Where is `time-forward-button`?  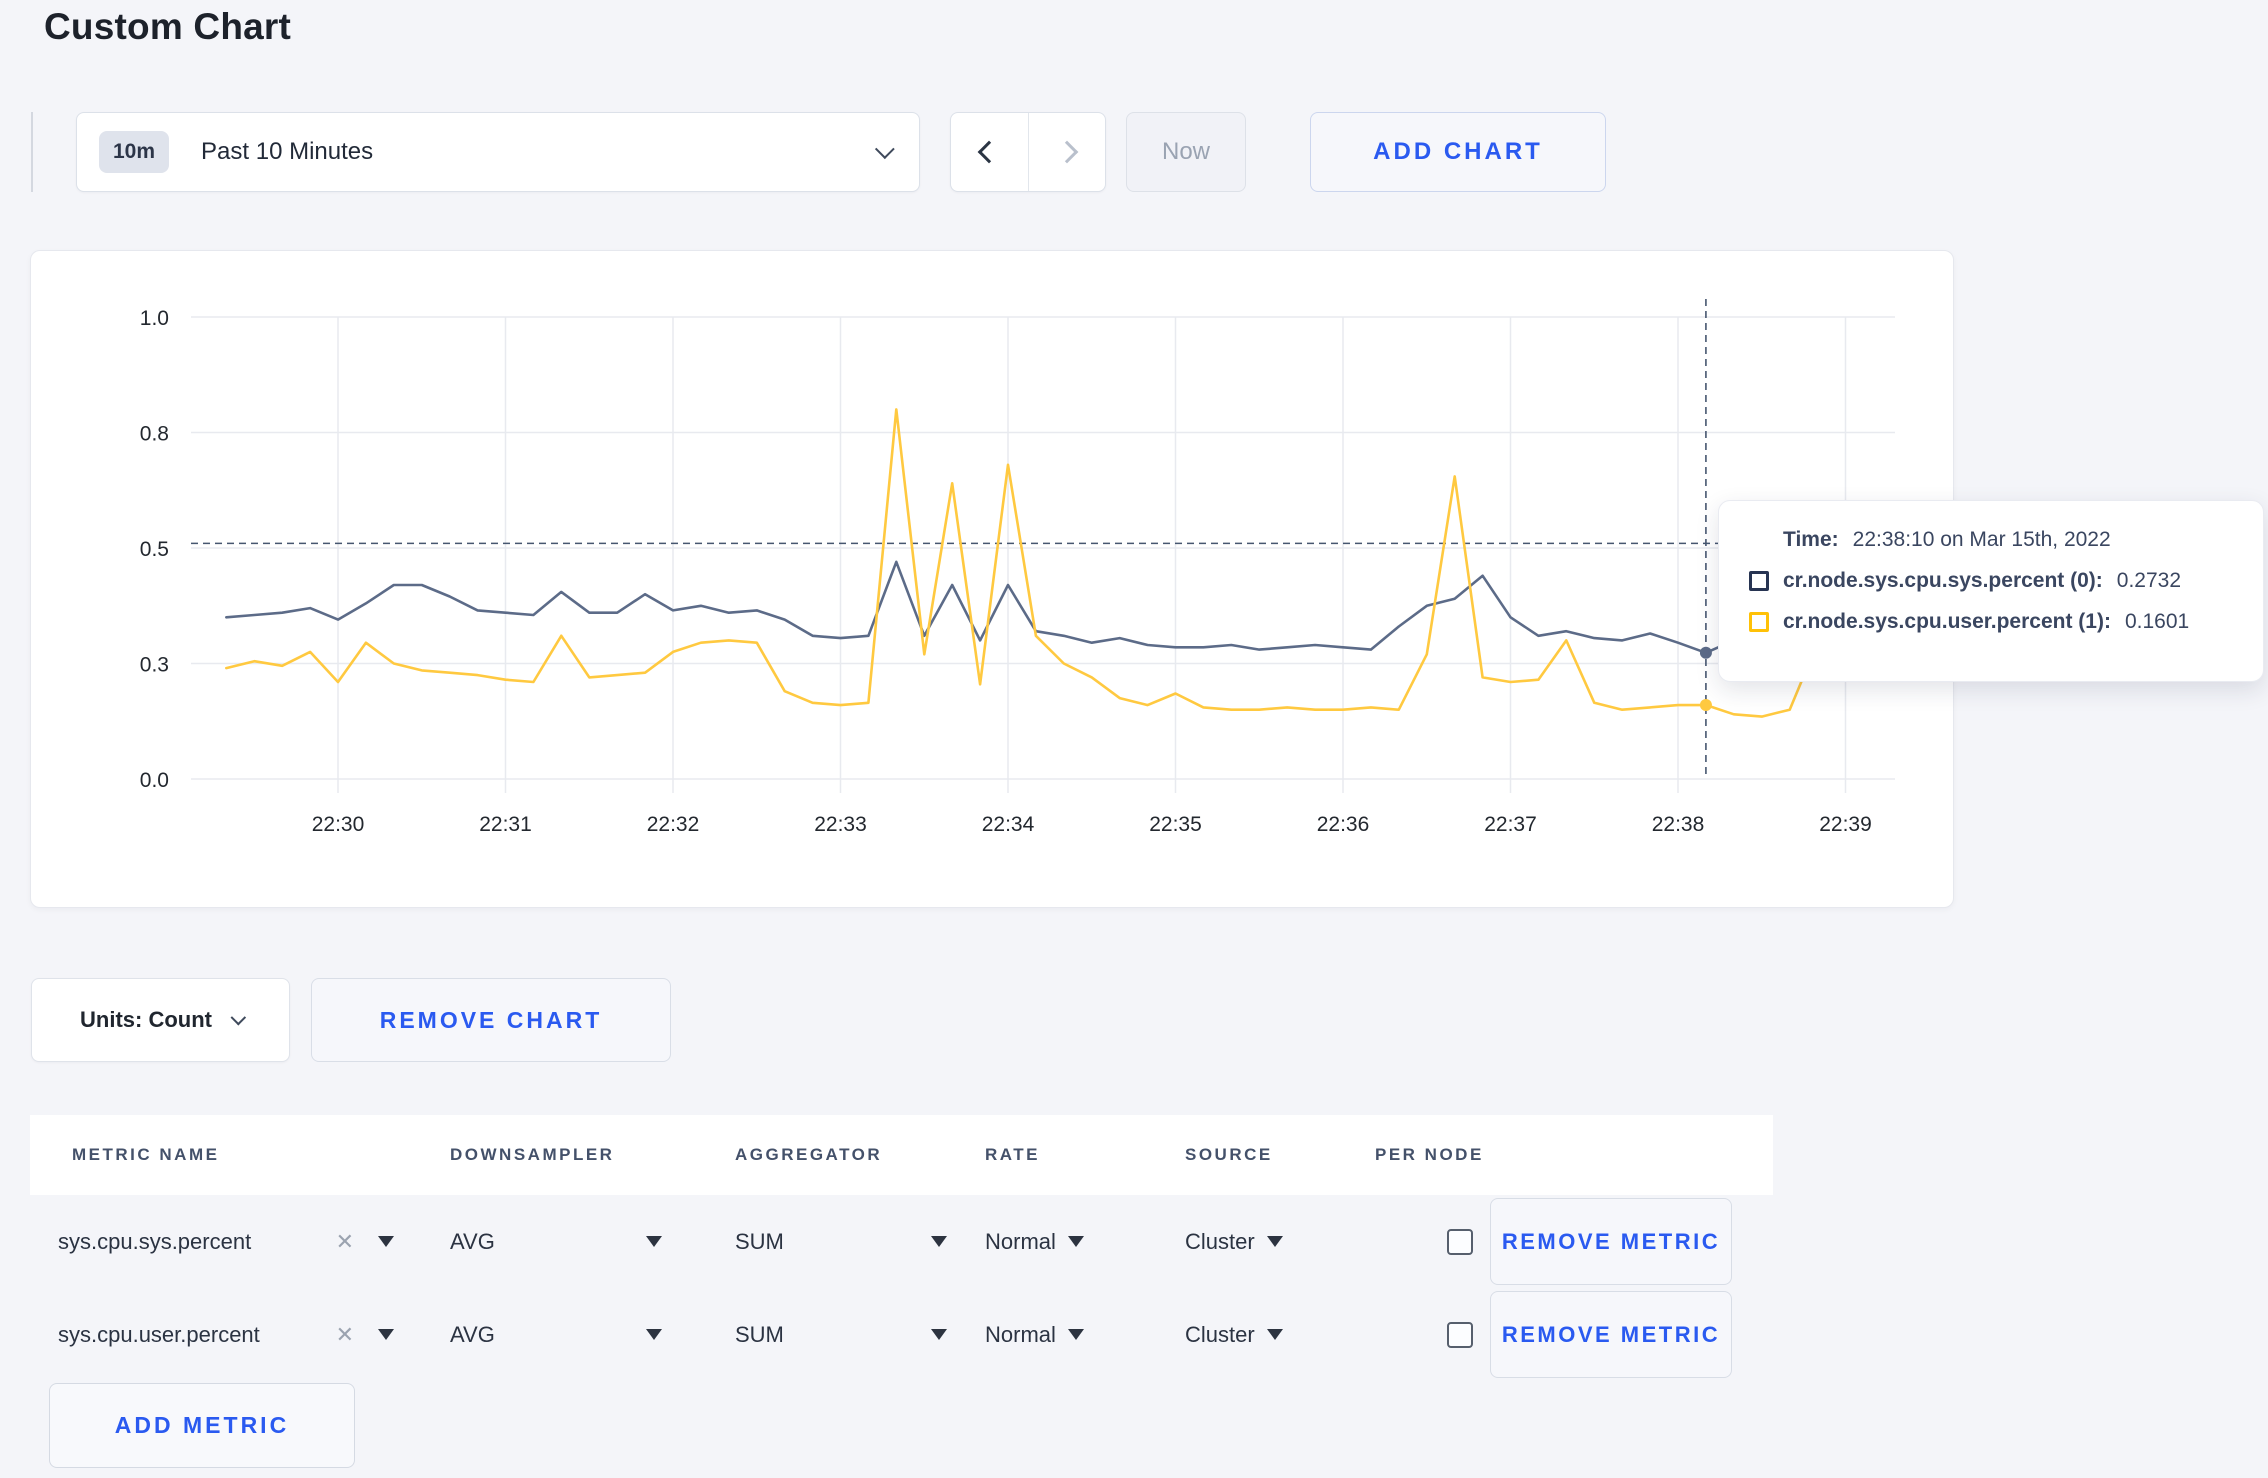 time-forward-button is located at coordinates (1066, 152).